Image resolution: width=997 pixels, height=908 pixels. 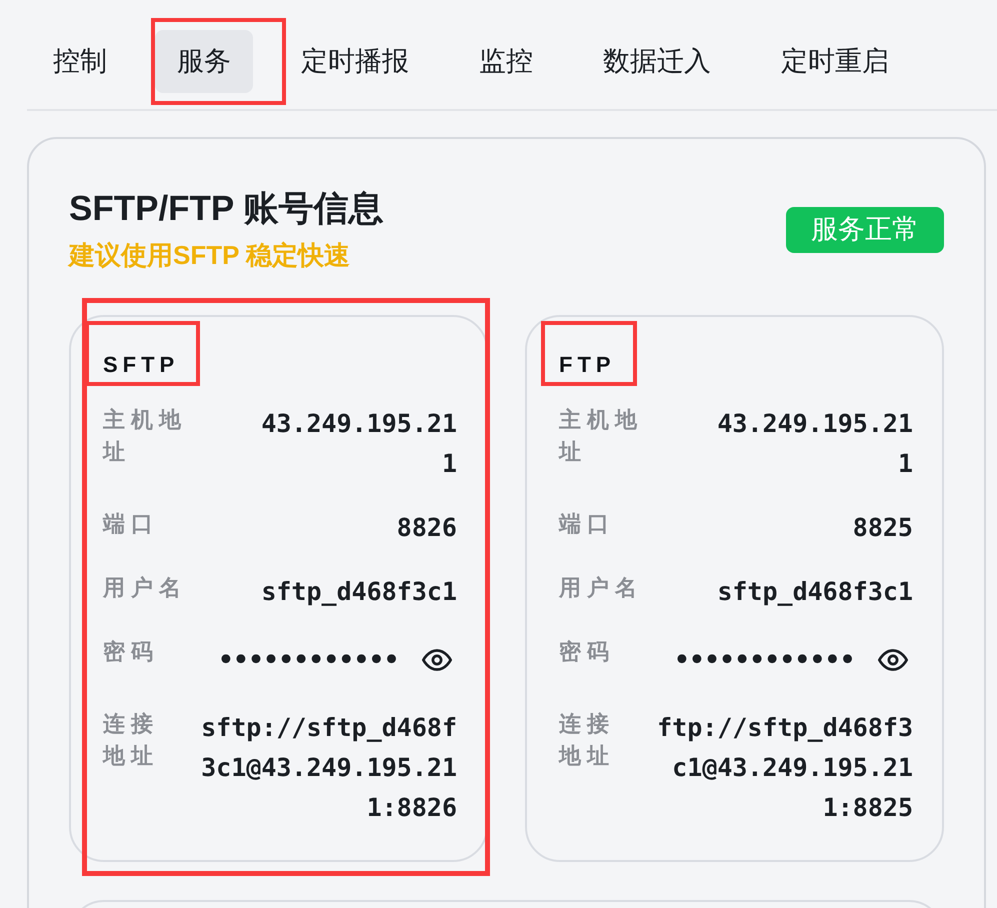 I want to click on field-value: 8825, so click(x=882, y=527).